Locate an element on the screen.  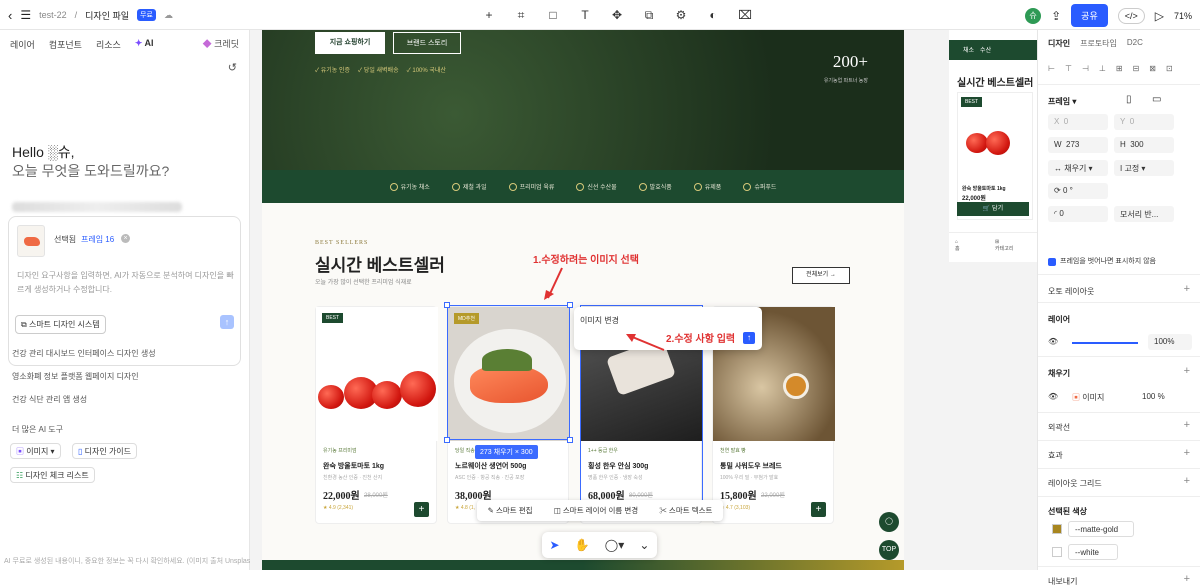
credit-button: ◆ 크레딧 is located at coordinates (221, 43).